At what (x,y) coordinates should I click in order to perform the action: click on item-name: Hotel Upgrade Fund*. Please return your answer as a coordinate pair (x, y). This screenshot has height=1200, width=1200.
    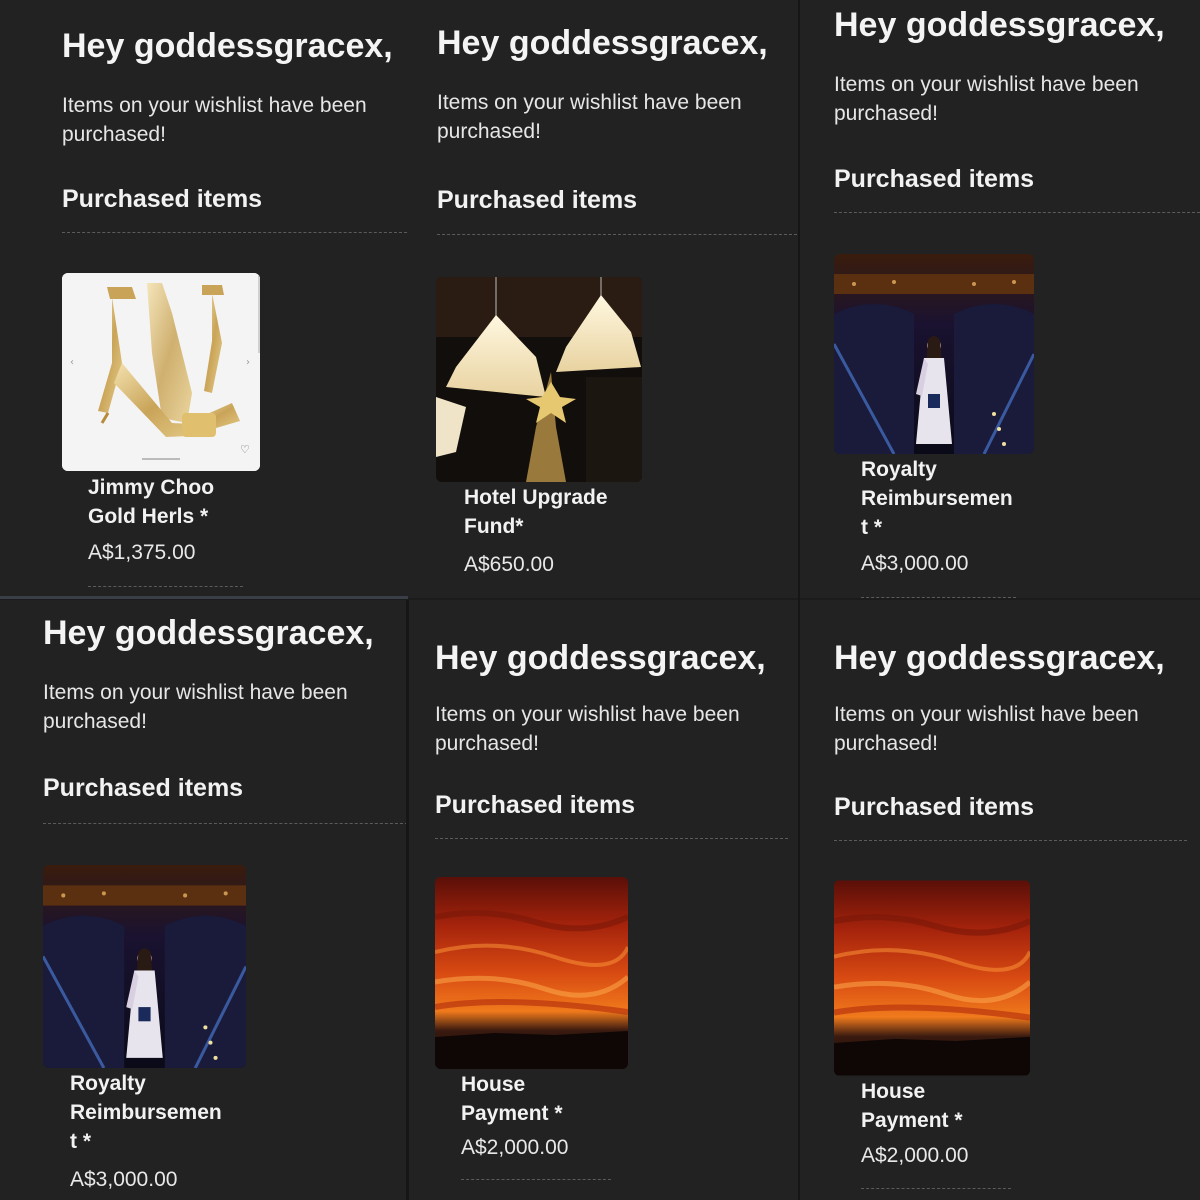
    Looking at the image, I should click on (536, 512).